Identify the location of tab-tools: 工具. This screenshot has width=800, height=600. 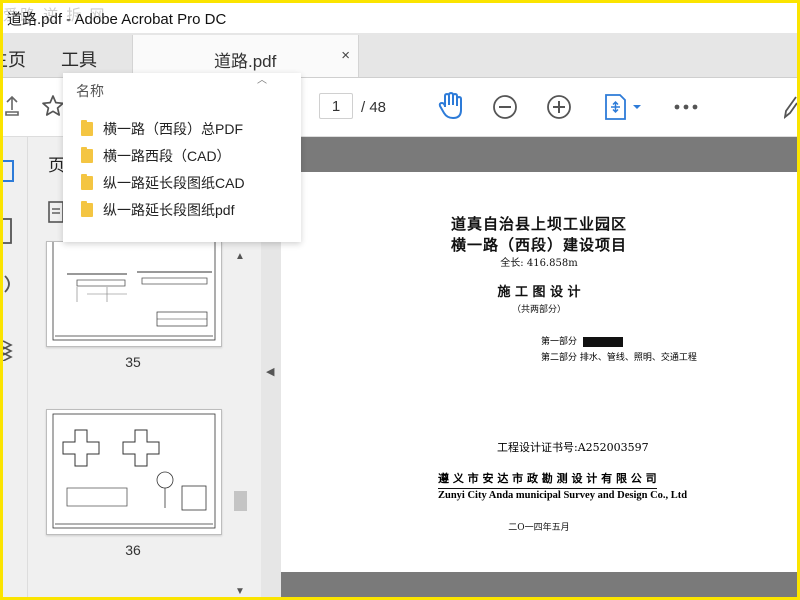
(79, 59).